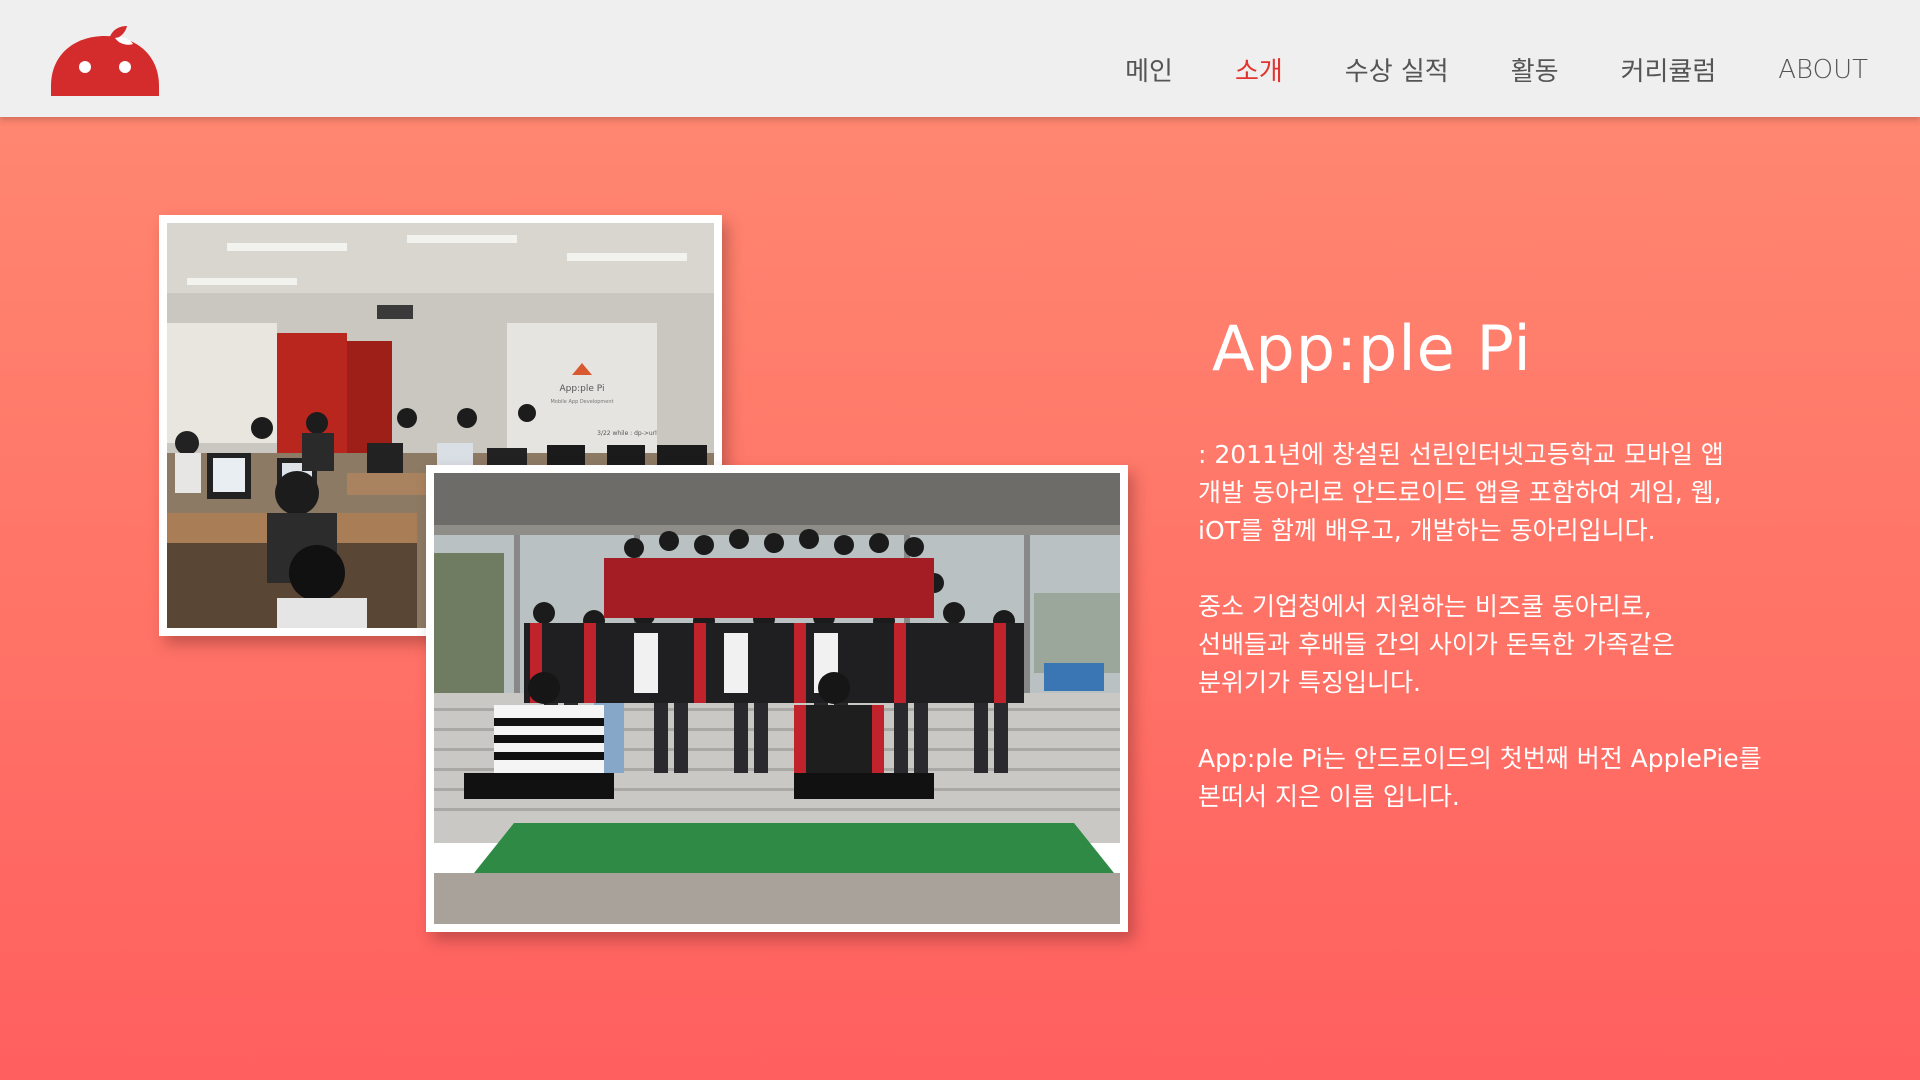 Image resolution: width=1920 pixels, height=1080 pixels. What do you see at coordinates (1397, 58) in the screenshot?
I see `nav-awards: 수상 실적` at bounding box center [1397, 58].